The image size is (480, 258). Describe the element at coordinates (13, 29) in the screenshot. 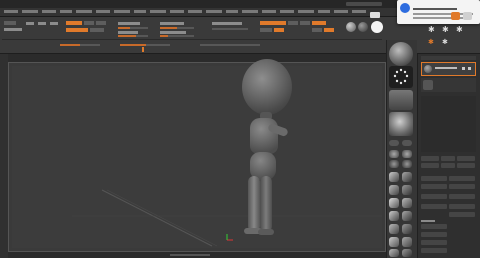

I see `draw-button` at that location.